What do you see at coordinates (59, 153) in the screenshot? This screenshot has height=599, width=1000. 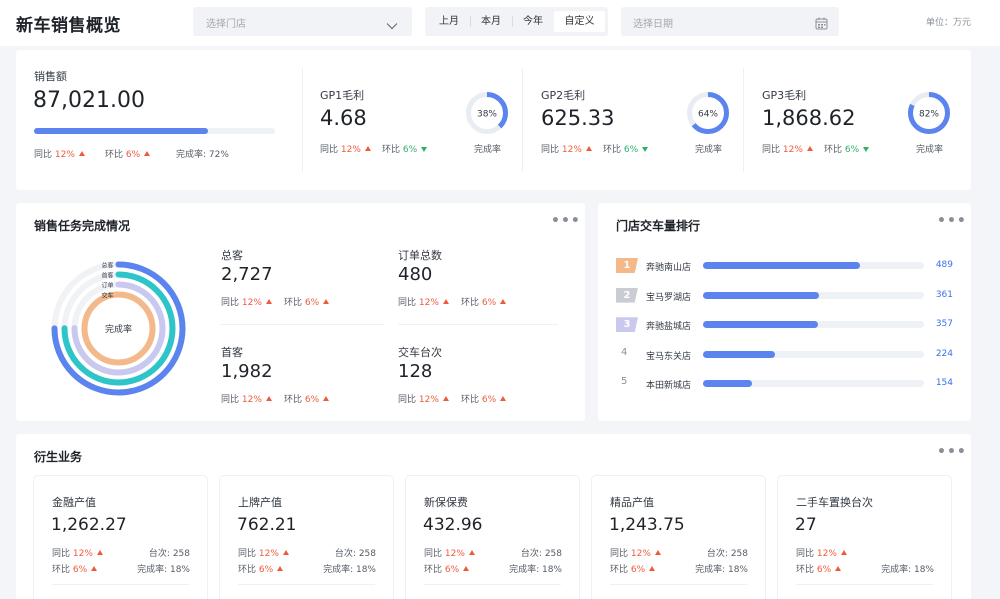 I see `sales-yoy: 同比 12%` at bounding box center [59, 153].